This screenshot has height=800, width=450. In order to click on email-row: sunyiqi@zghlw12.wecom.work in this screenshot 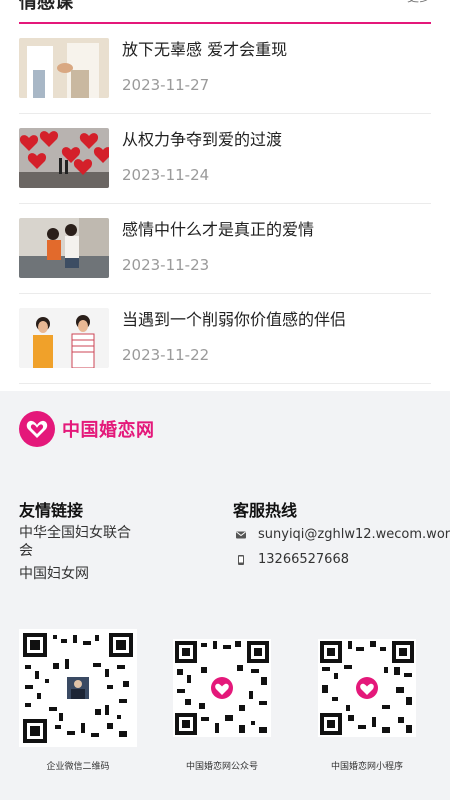, I will do `click(343, 534)`.